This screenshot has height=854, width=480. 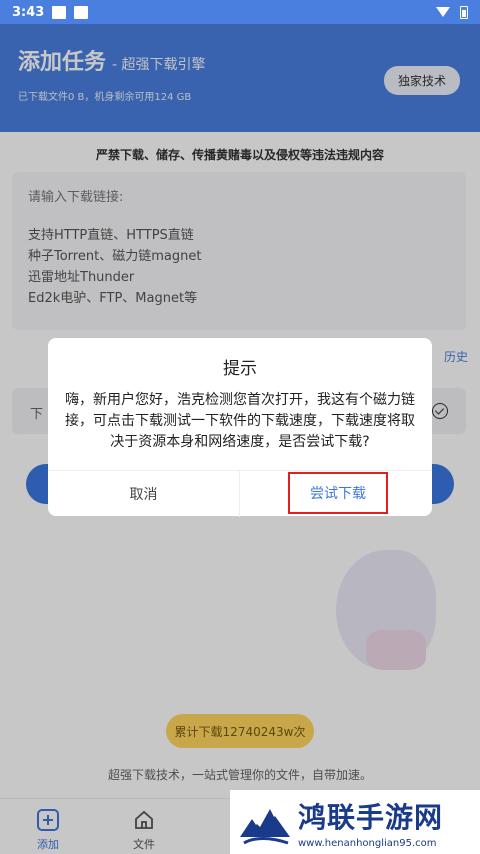 I want to click on status-bar: 3:43, so click(x=240, y=12).